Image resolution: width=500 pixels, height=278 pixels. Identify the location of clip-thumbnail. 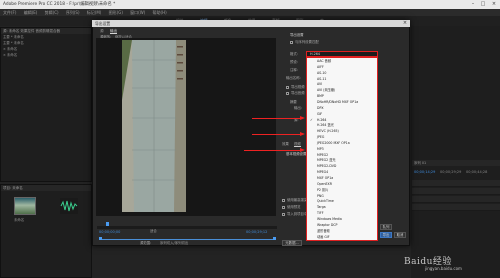
(25, 206).